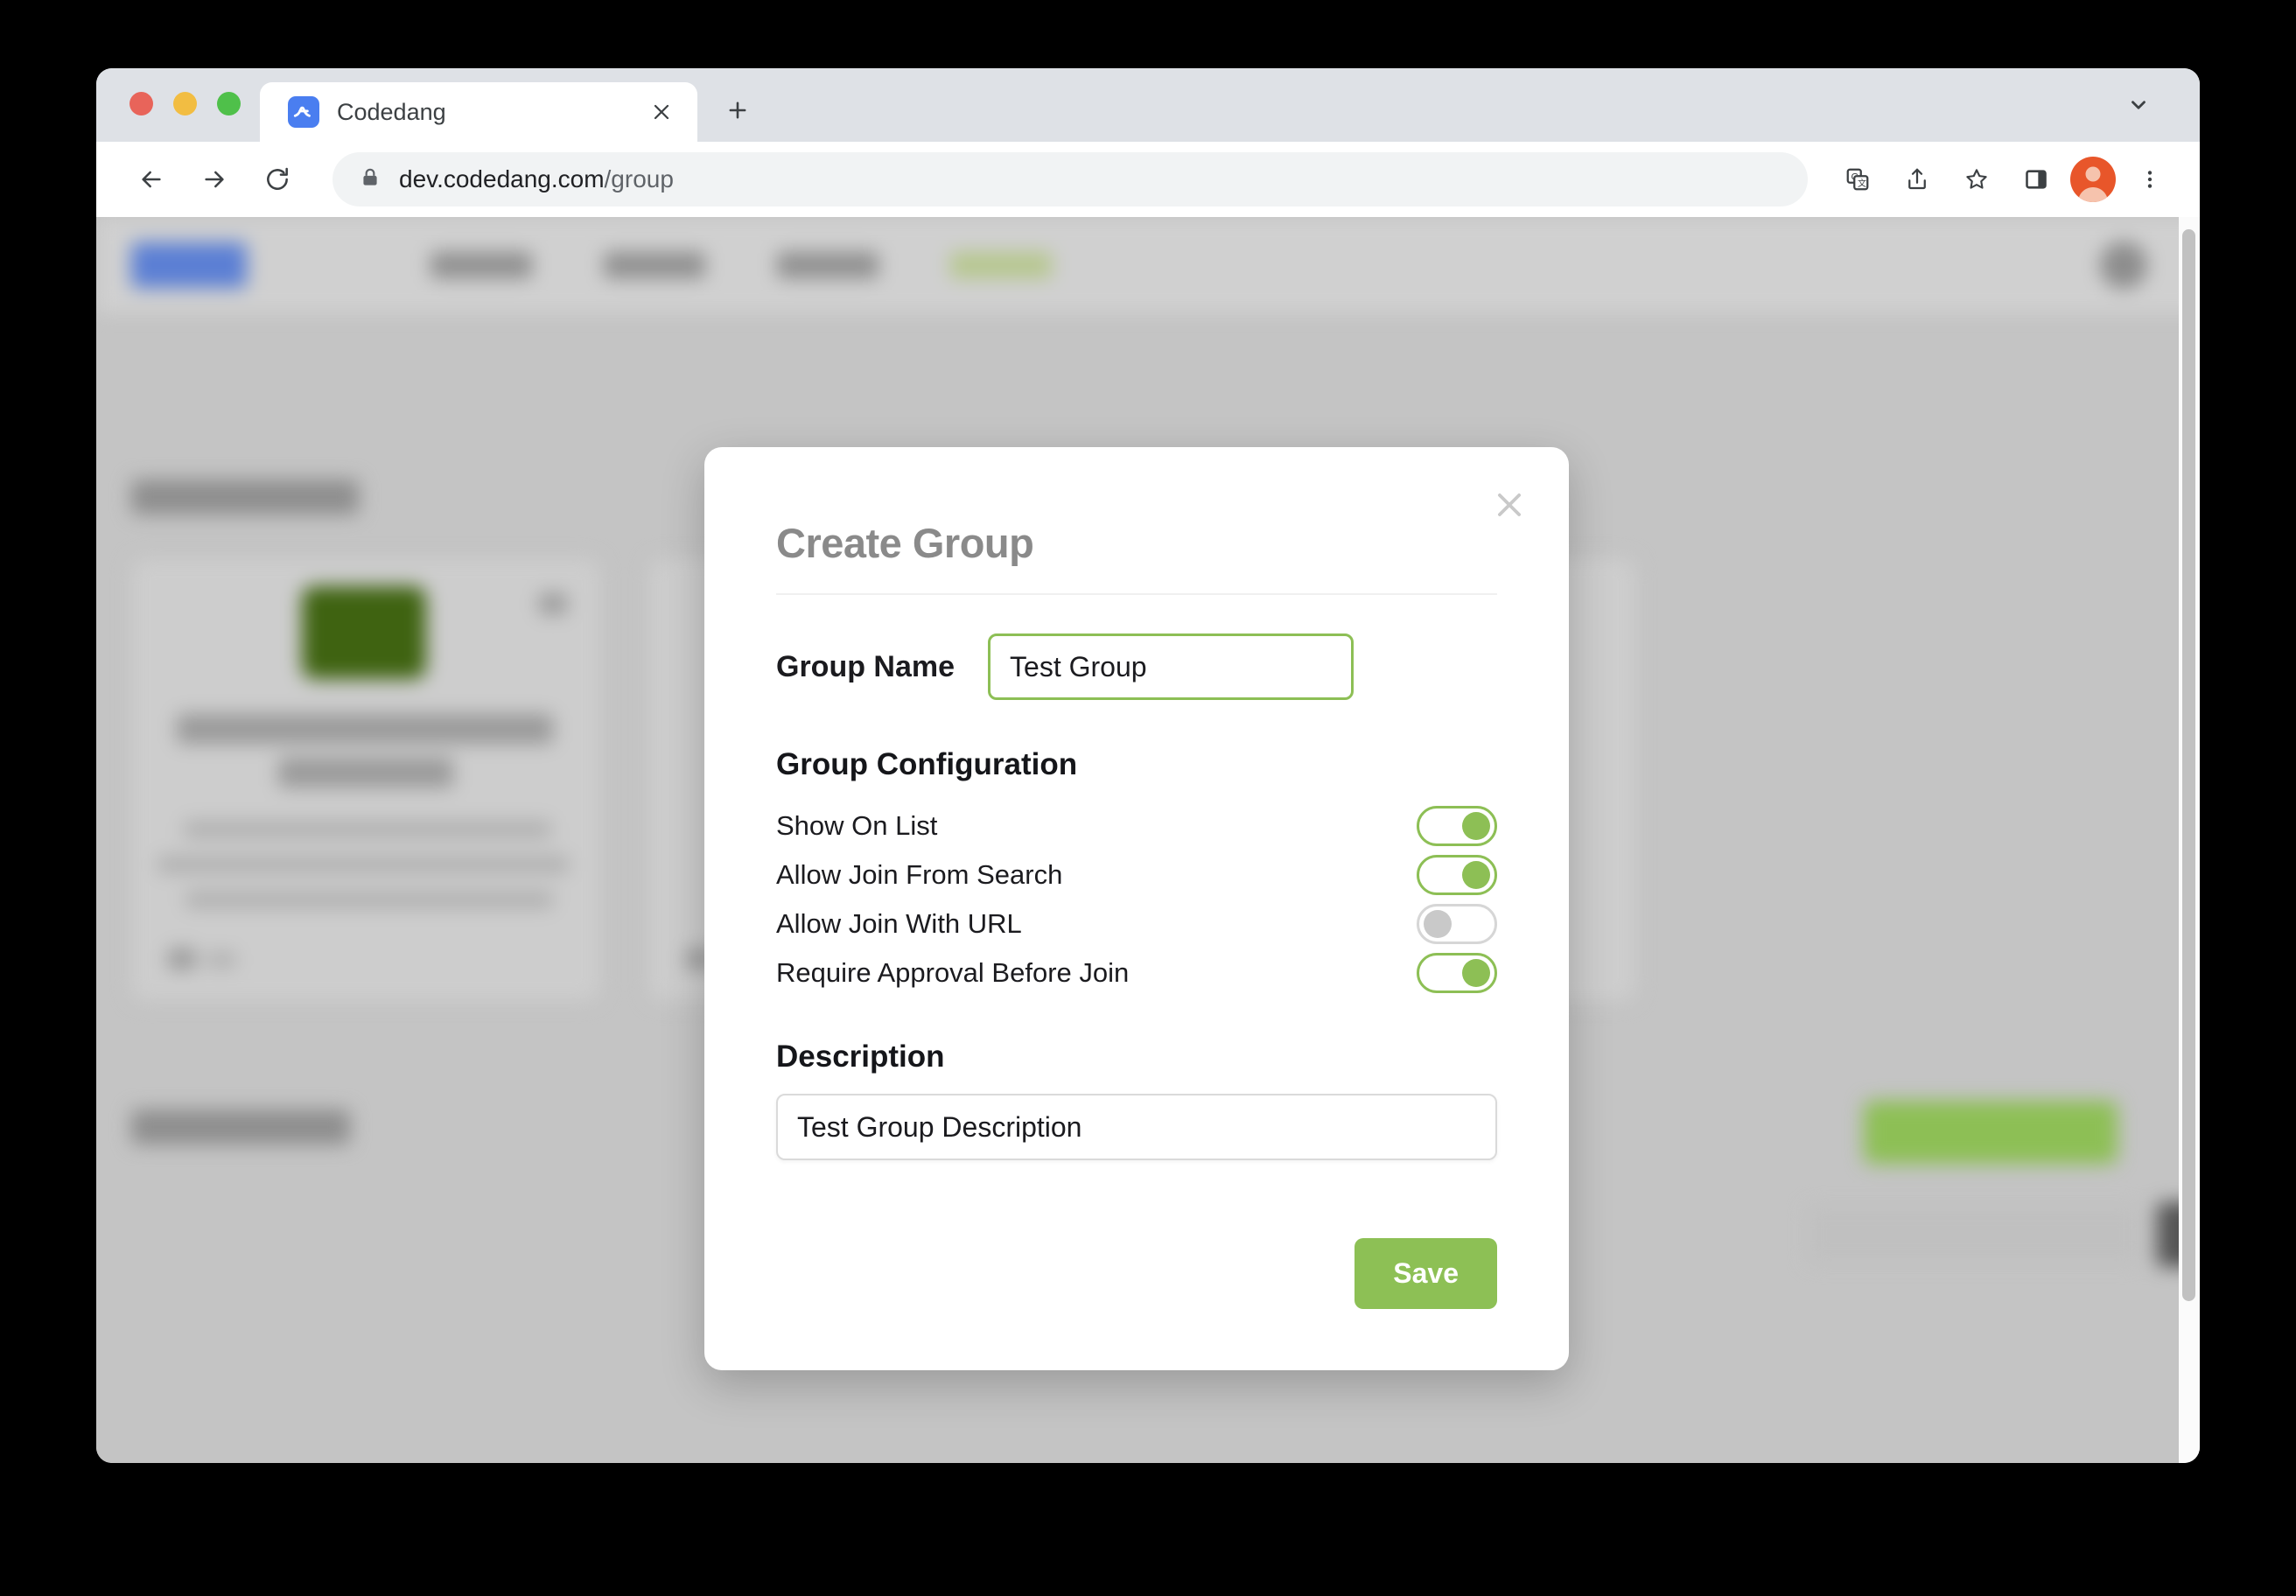  I want to click on star-icon, so click(1976, 179).